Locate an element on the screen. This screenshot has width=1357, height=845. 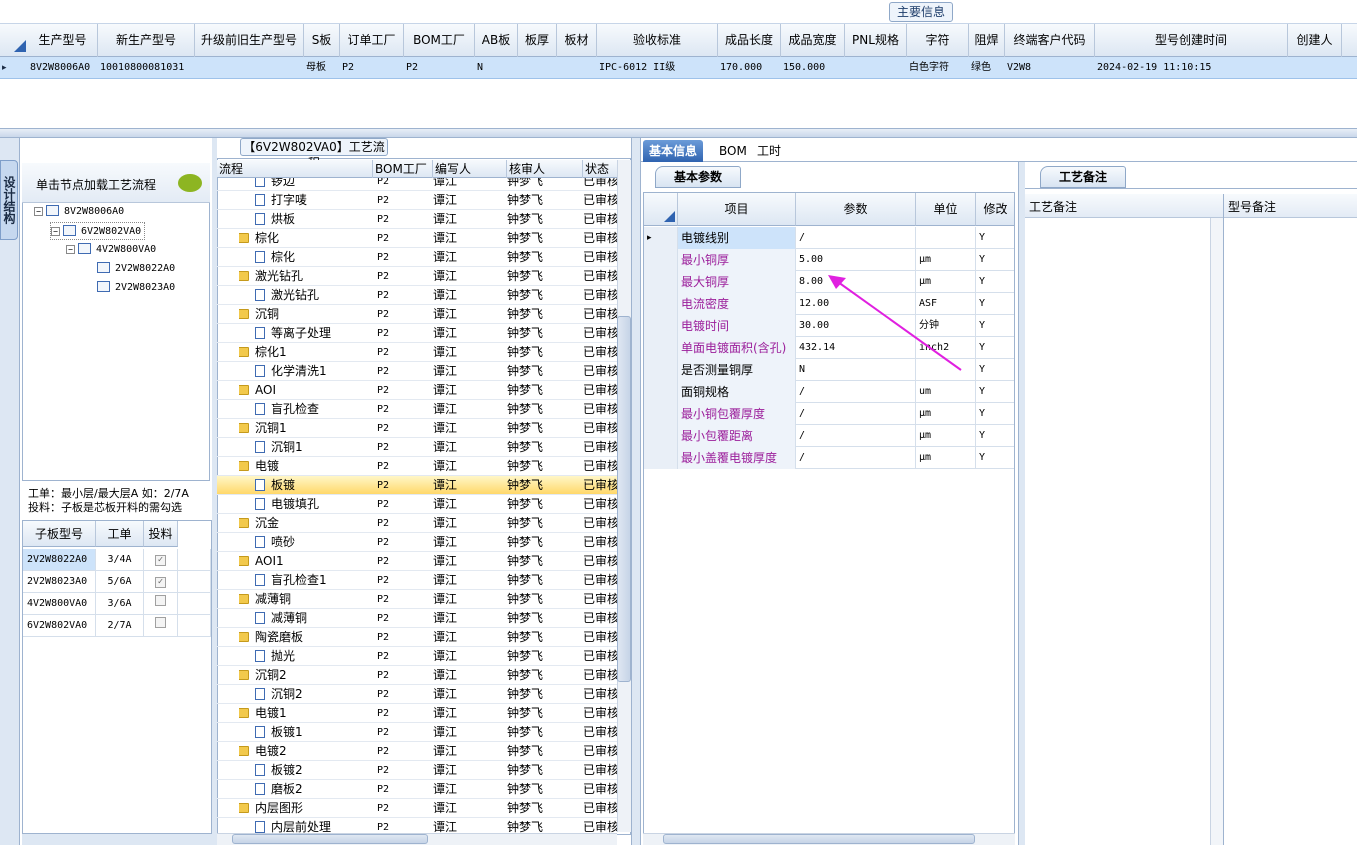
process-row: 板镀1 P2 谭江 钟梦飞 已审核 is located at coordinates (417, 732).